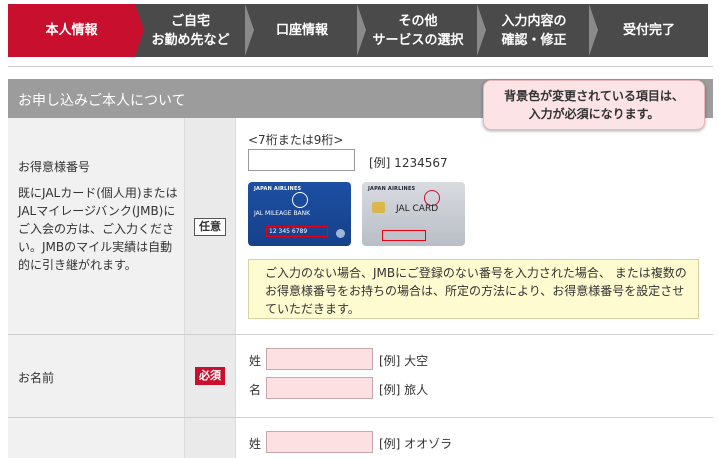 This screenshot has height=458, width=719. I want to click on kana-last-name-example: [例] オオゾラ, so click(416, 444).